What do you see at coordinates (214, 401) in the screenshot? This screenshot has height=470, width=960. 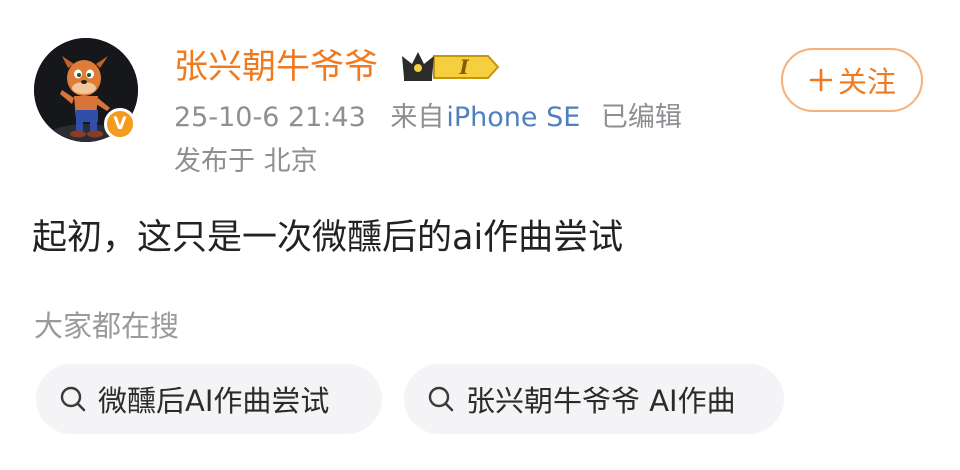 I see `search-suggestion-label: 微醺后AI作曲尝试` at bounding box center [214, 401].